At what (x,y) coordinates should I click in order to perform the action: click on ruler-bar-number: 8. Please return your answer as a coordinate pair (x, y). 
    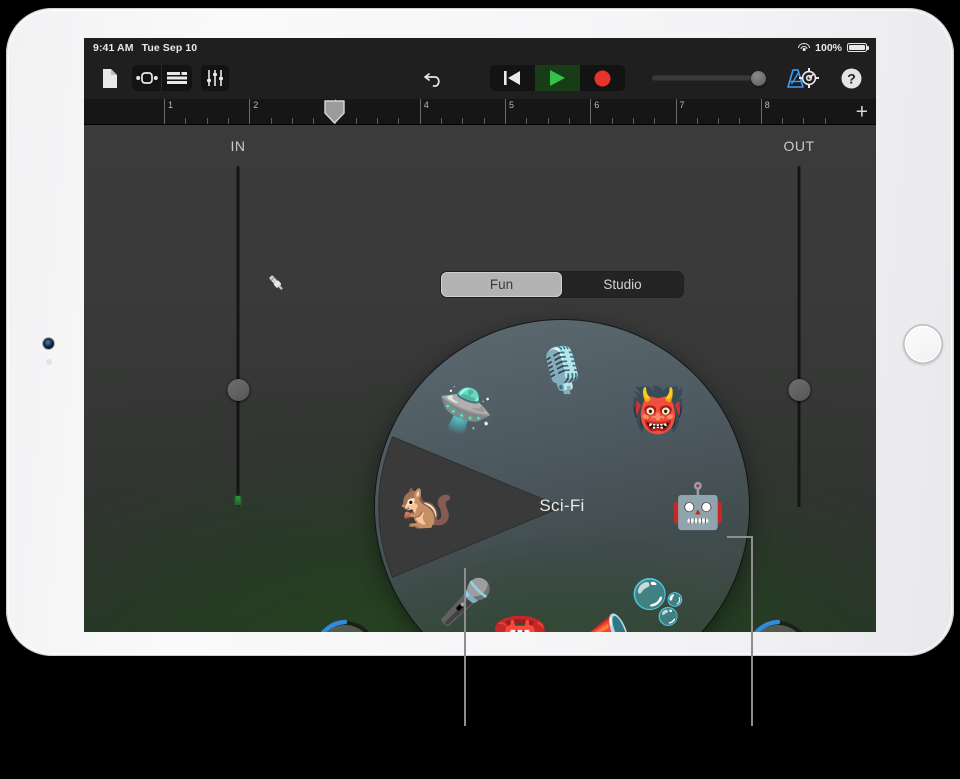
    Looking at the image, I should click on (767, 105).